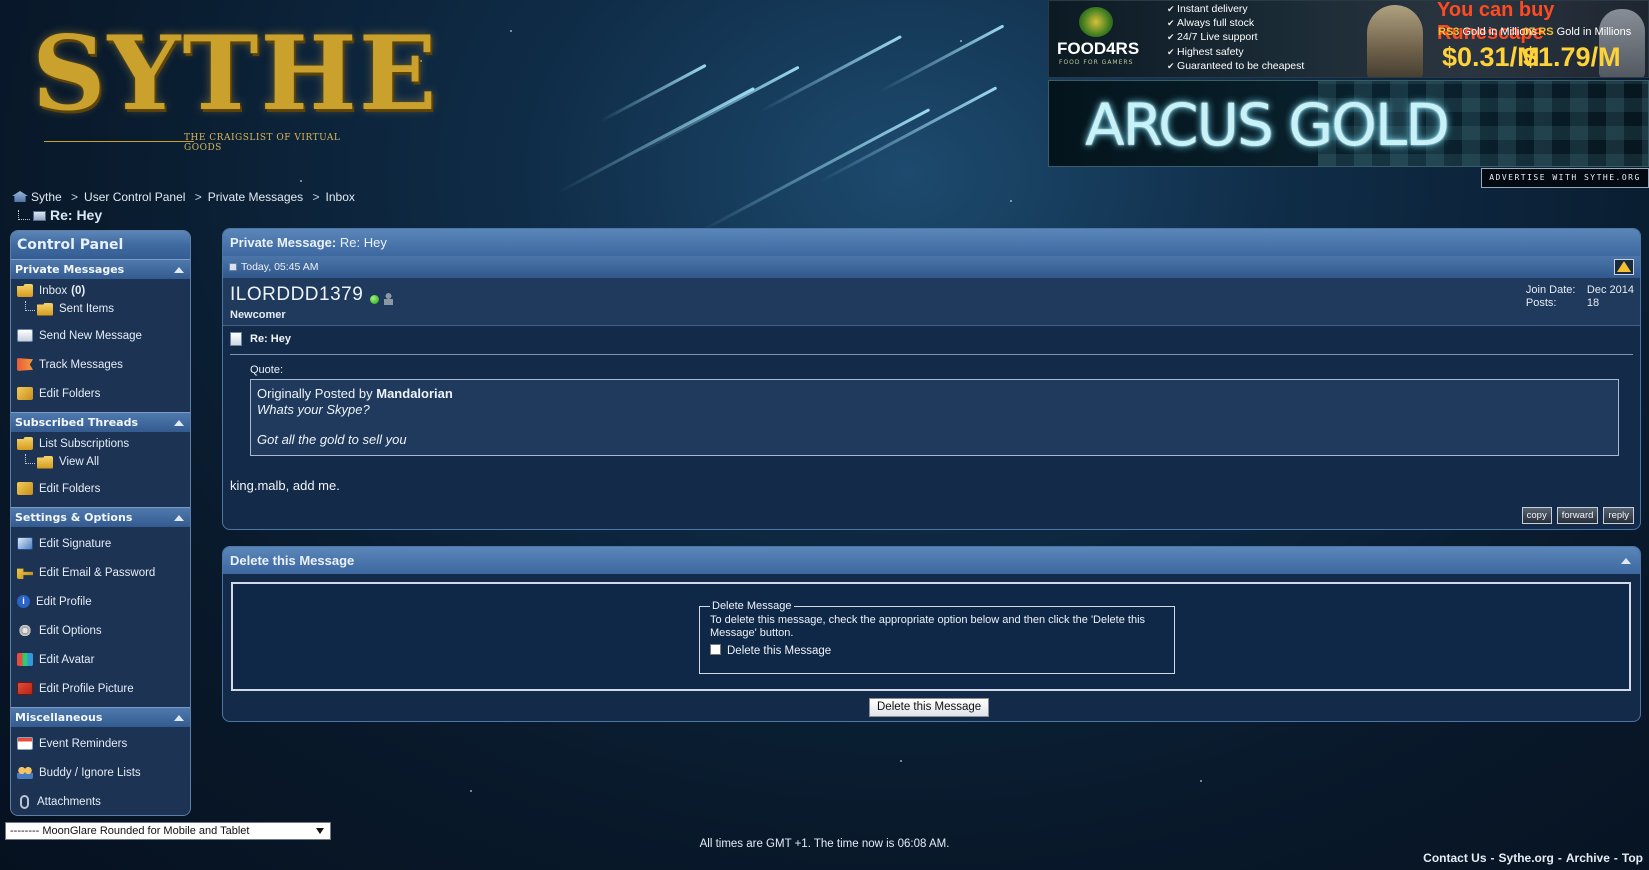 The height and width of the screenshot is (870, 1649). Describe the element at coordinates (100, 245) in the screenshot. I see `control-panel-title: Control Panel` at that location.